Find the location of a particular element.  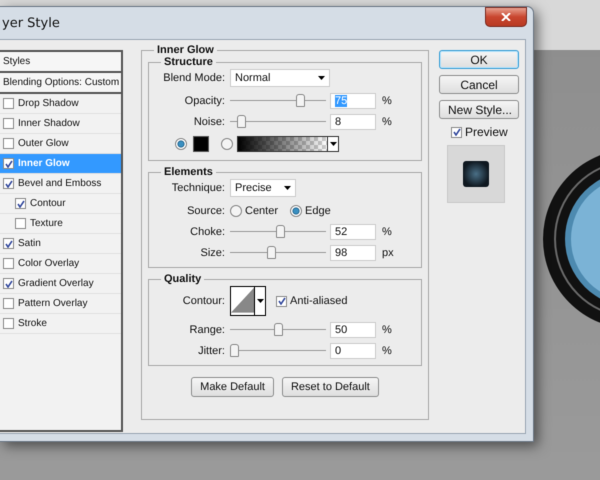

checkbox-label: Anti-aliased is located at coordinates (319, 301).